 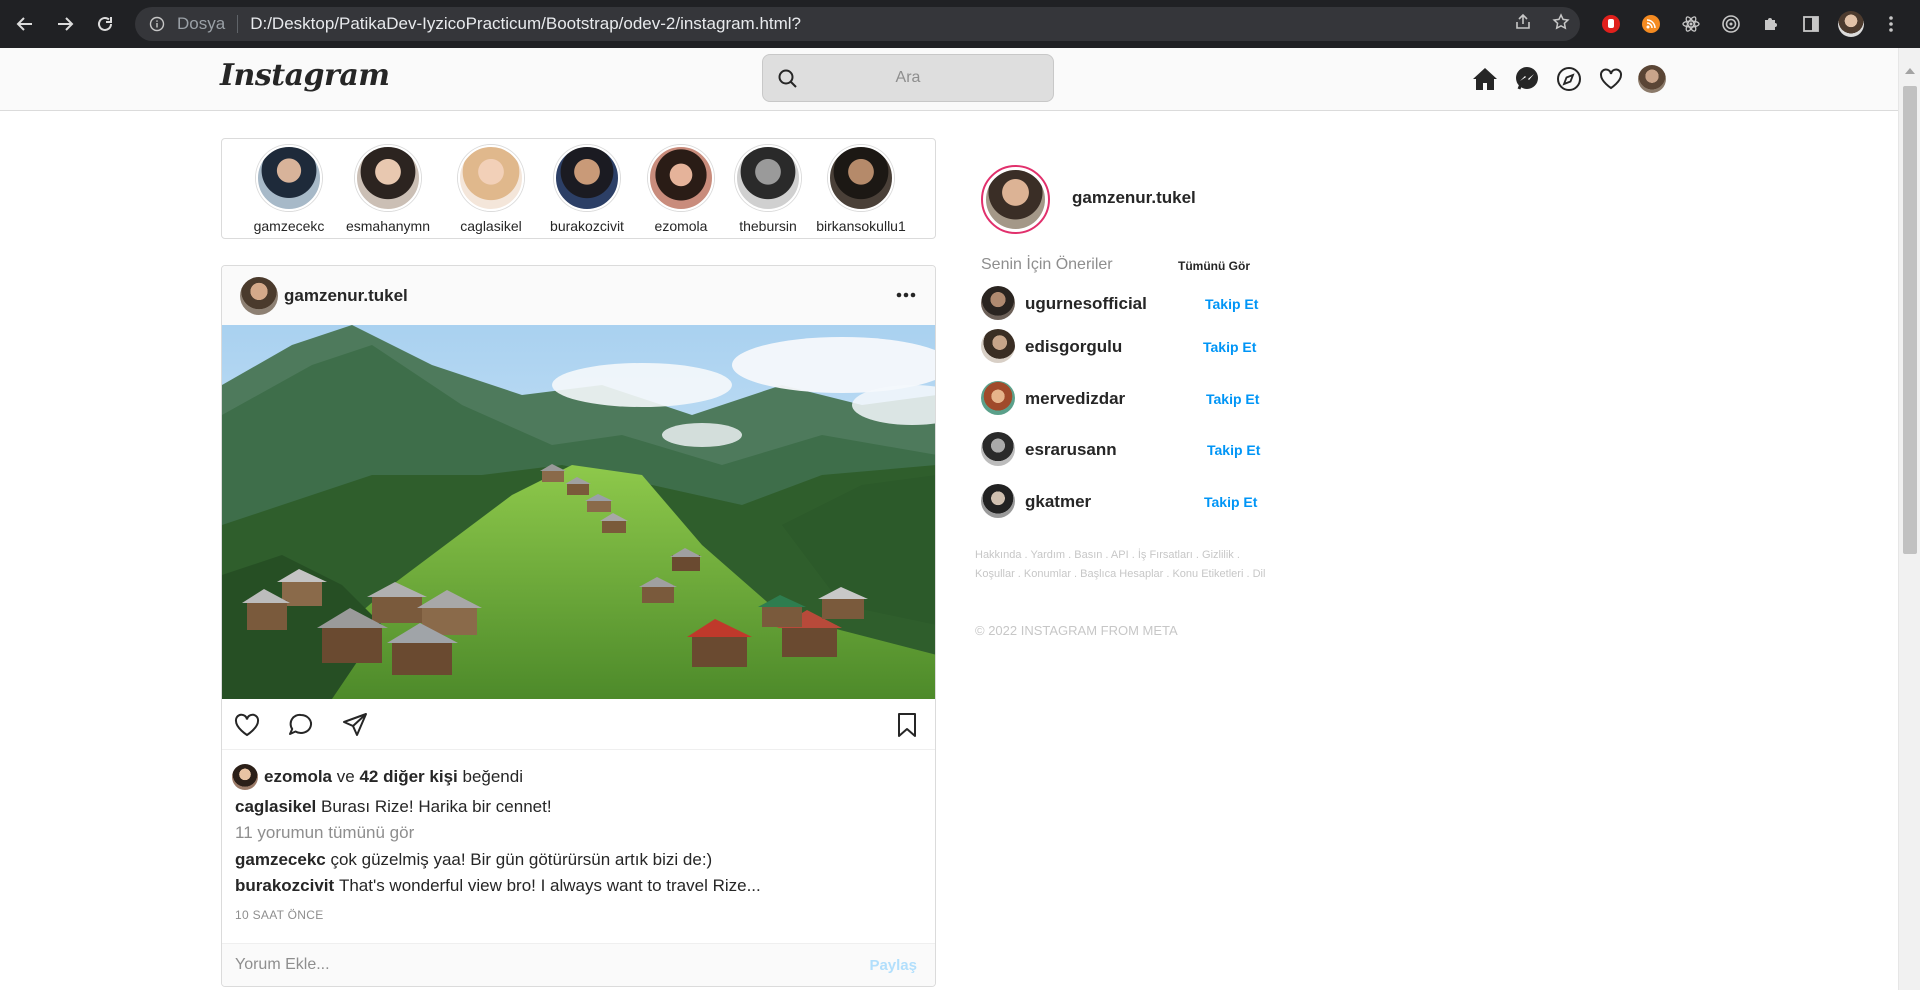 I want to click on story-item: burakozcivit, so click(x=587, y=189).